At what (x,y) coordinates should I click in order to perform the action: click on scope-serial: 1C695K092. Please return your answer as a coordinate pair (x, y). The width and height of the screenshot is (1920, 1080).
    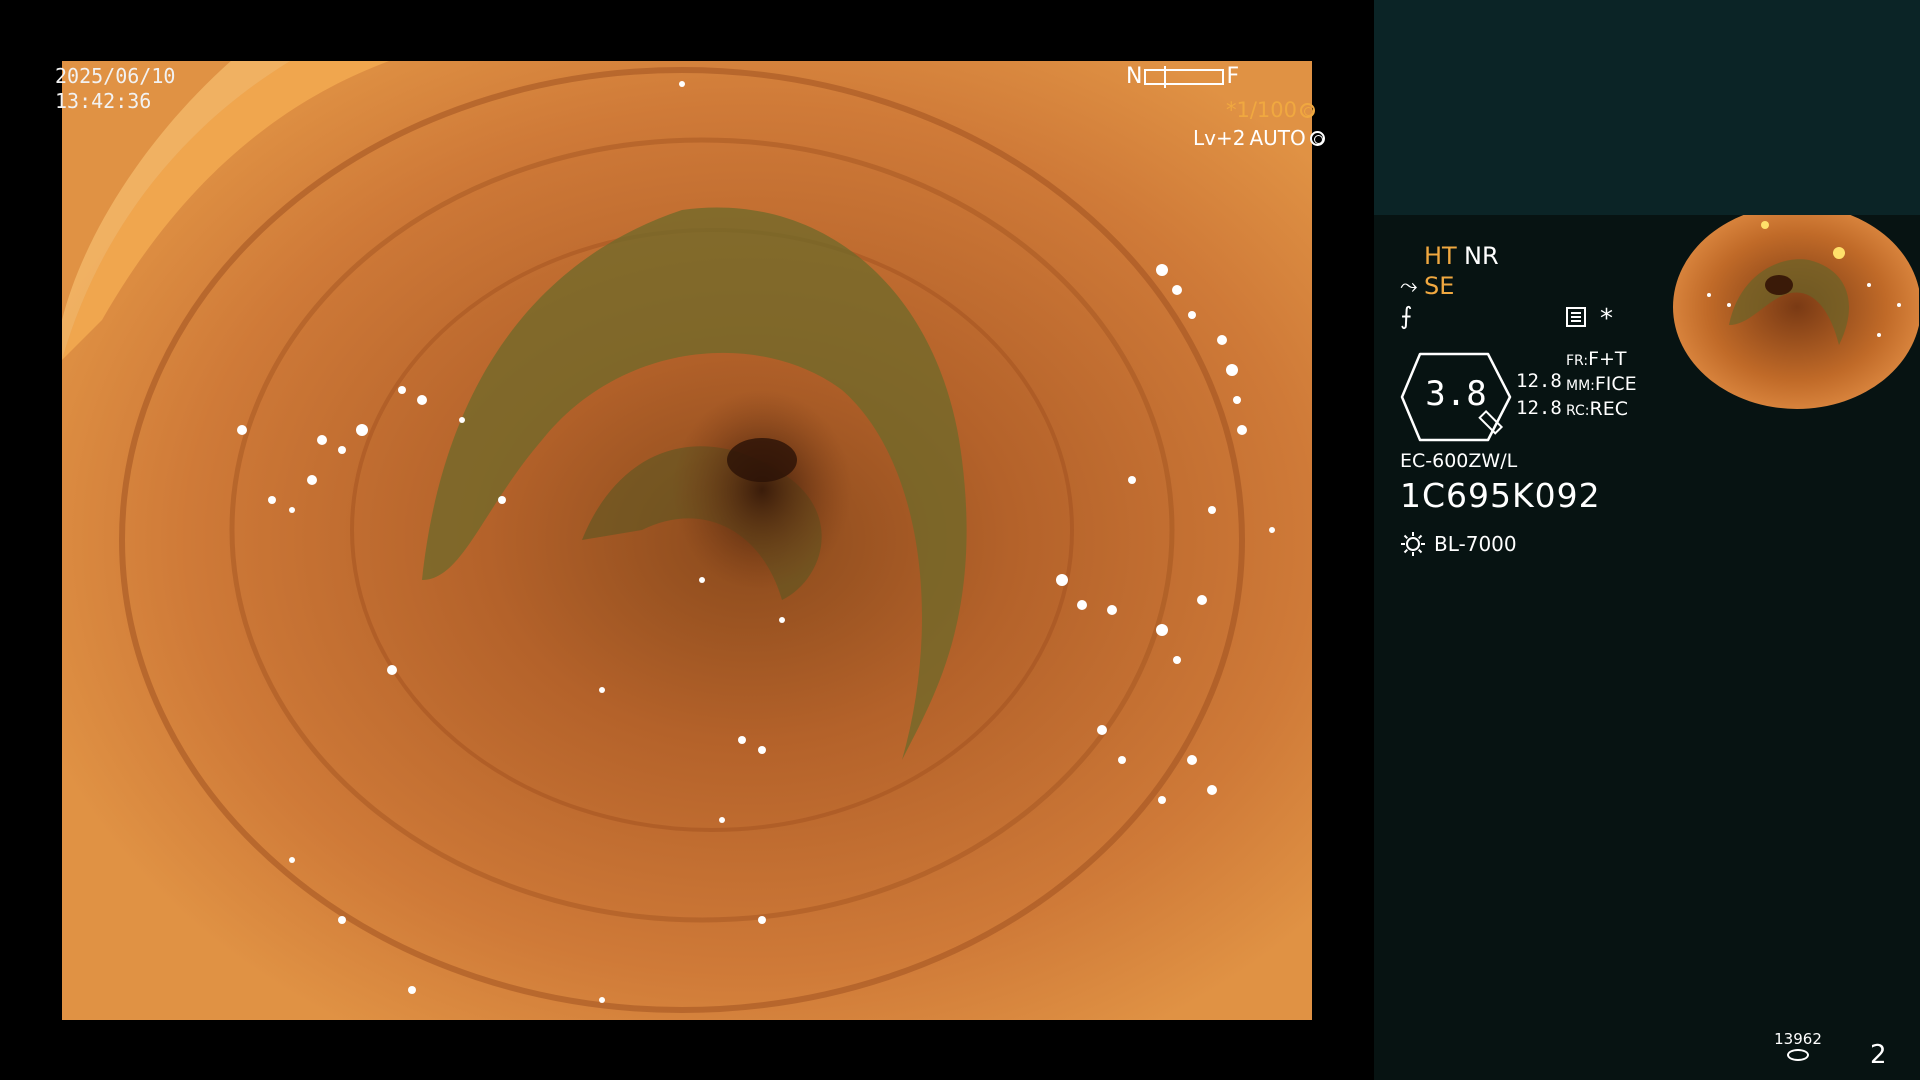
    Looking at the image, I should click on (1500, 495).